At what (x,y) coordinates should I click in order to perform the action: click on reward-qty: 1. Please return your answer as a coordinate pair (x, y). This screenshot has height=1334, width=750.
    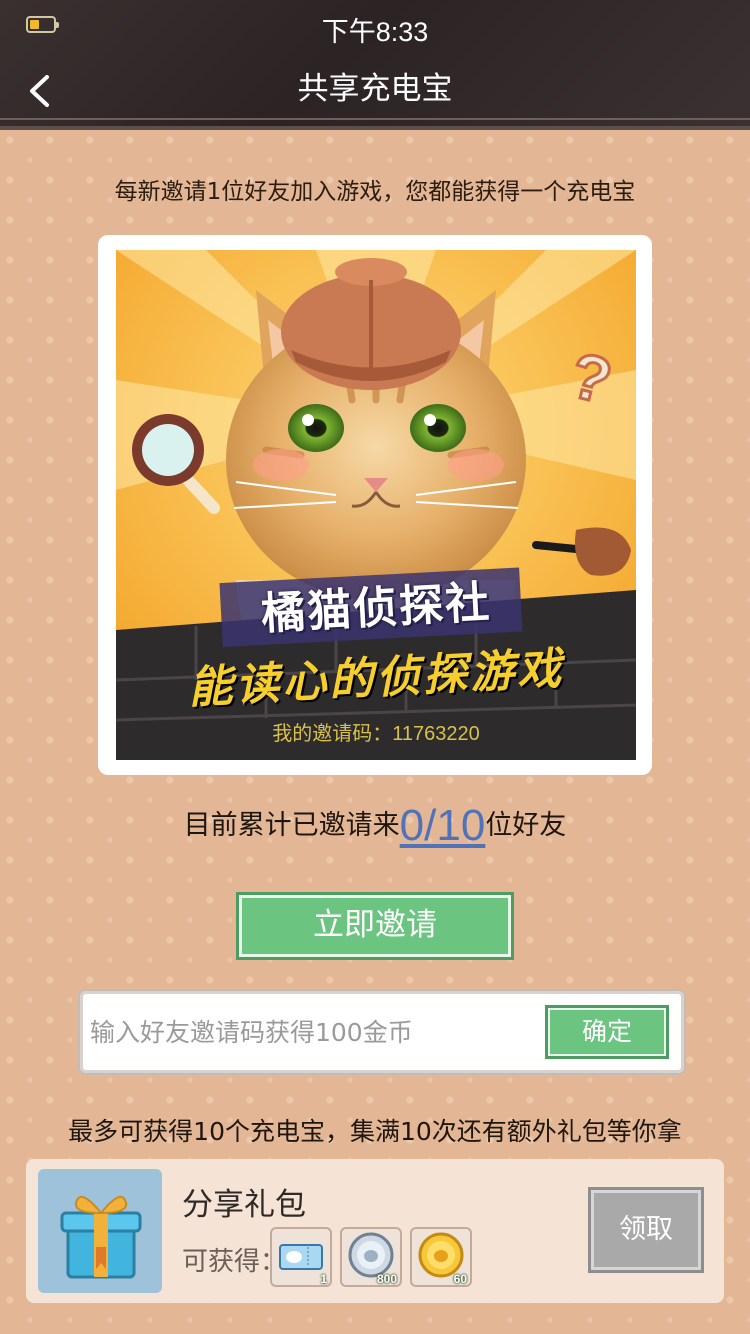
    Looking at the image, I should click on (323, 1279).